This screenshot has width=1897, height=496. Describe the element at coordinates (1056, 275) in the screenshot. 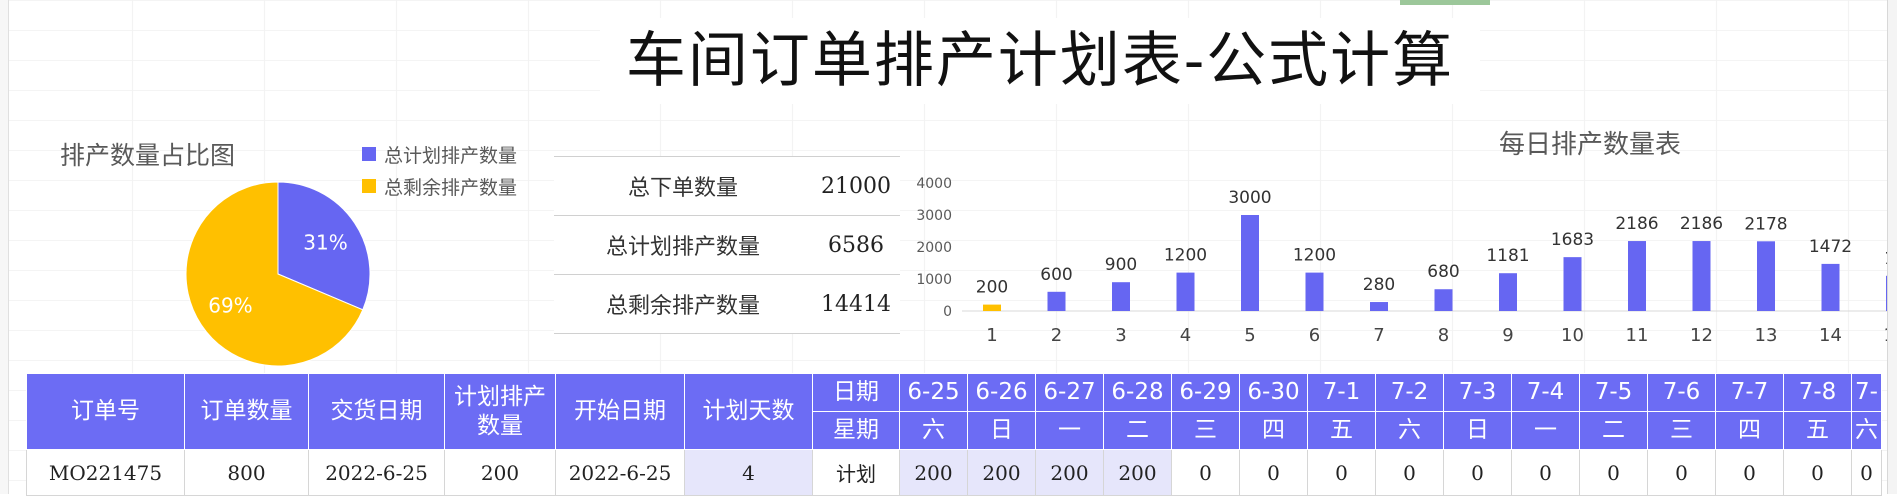

I see `bar-value-label: 600` at that location.